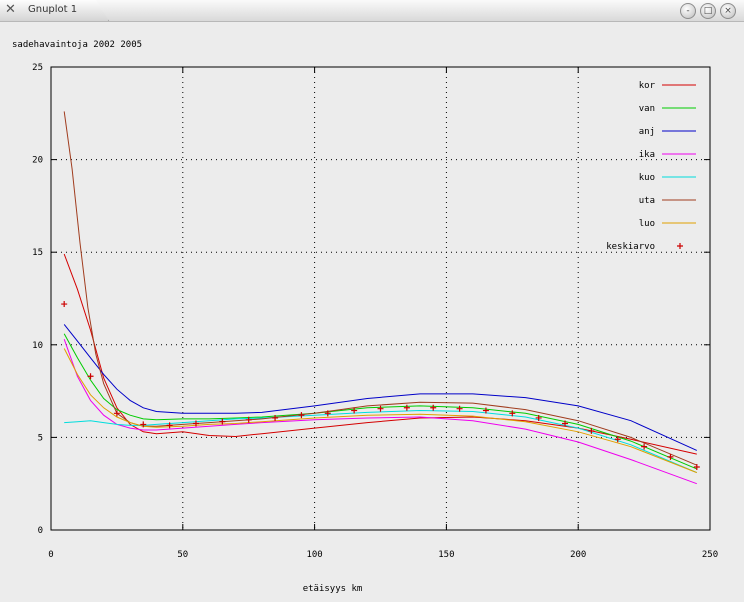  What do you see at coordinates (647, 109) in the screenshot?
I see `legend-label-van: van` at bounding box center [647, 109].